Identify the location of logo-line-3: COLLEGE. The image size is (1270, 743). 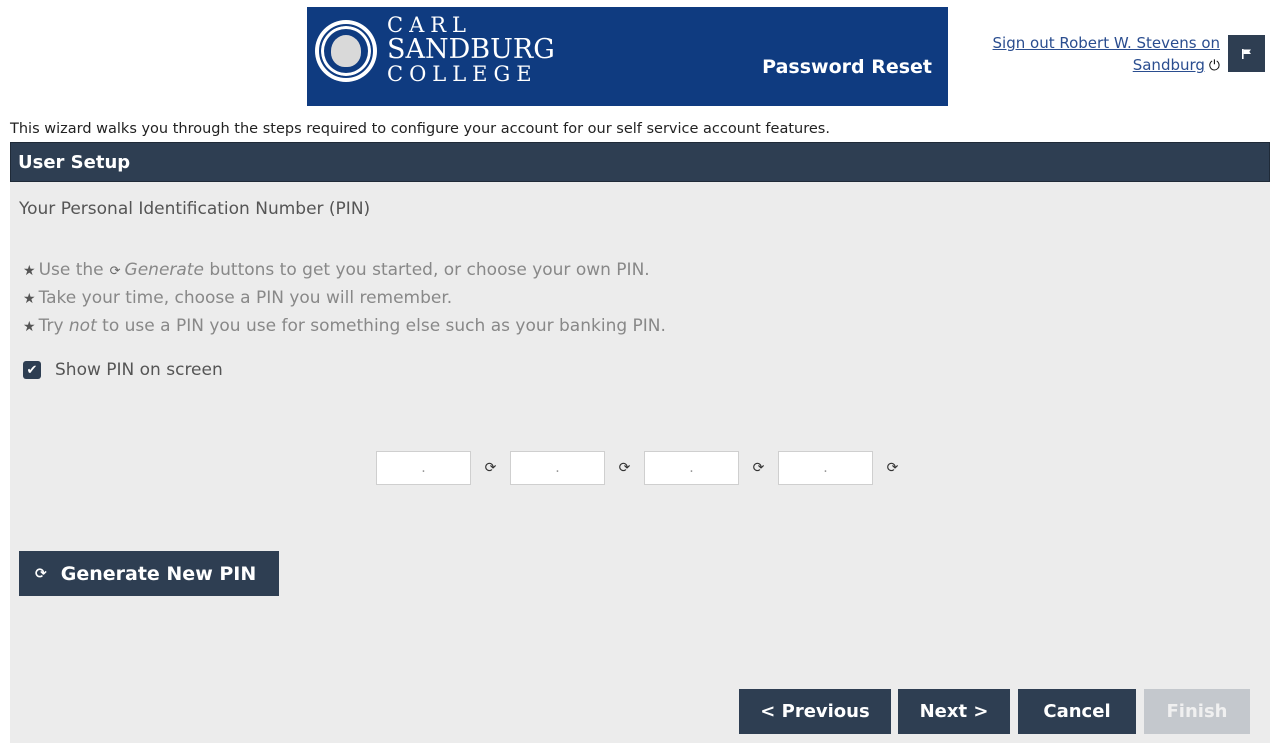
(462, 74).